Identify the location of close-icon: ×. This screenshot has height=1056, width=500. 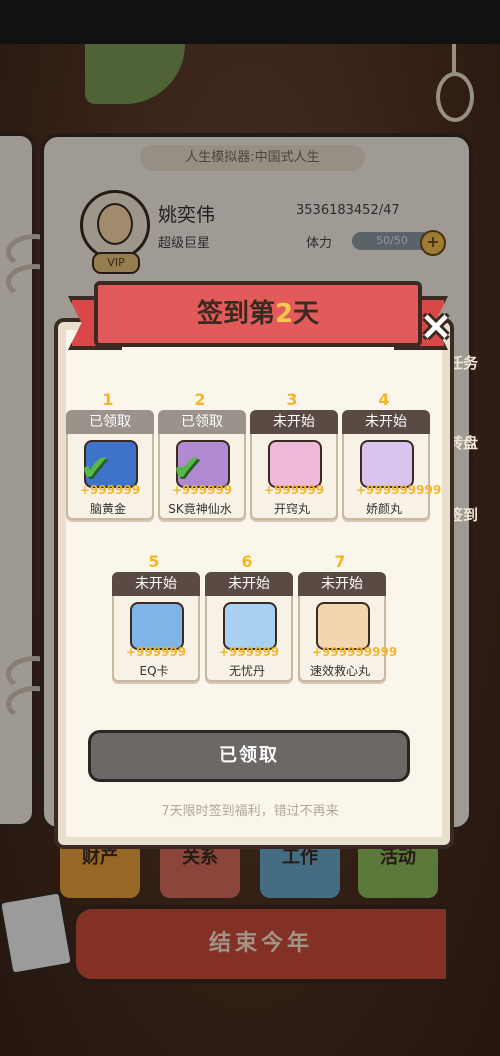
(436, 326).